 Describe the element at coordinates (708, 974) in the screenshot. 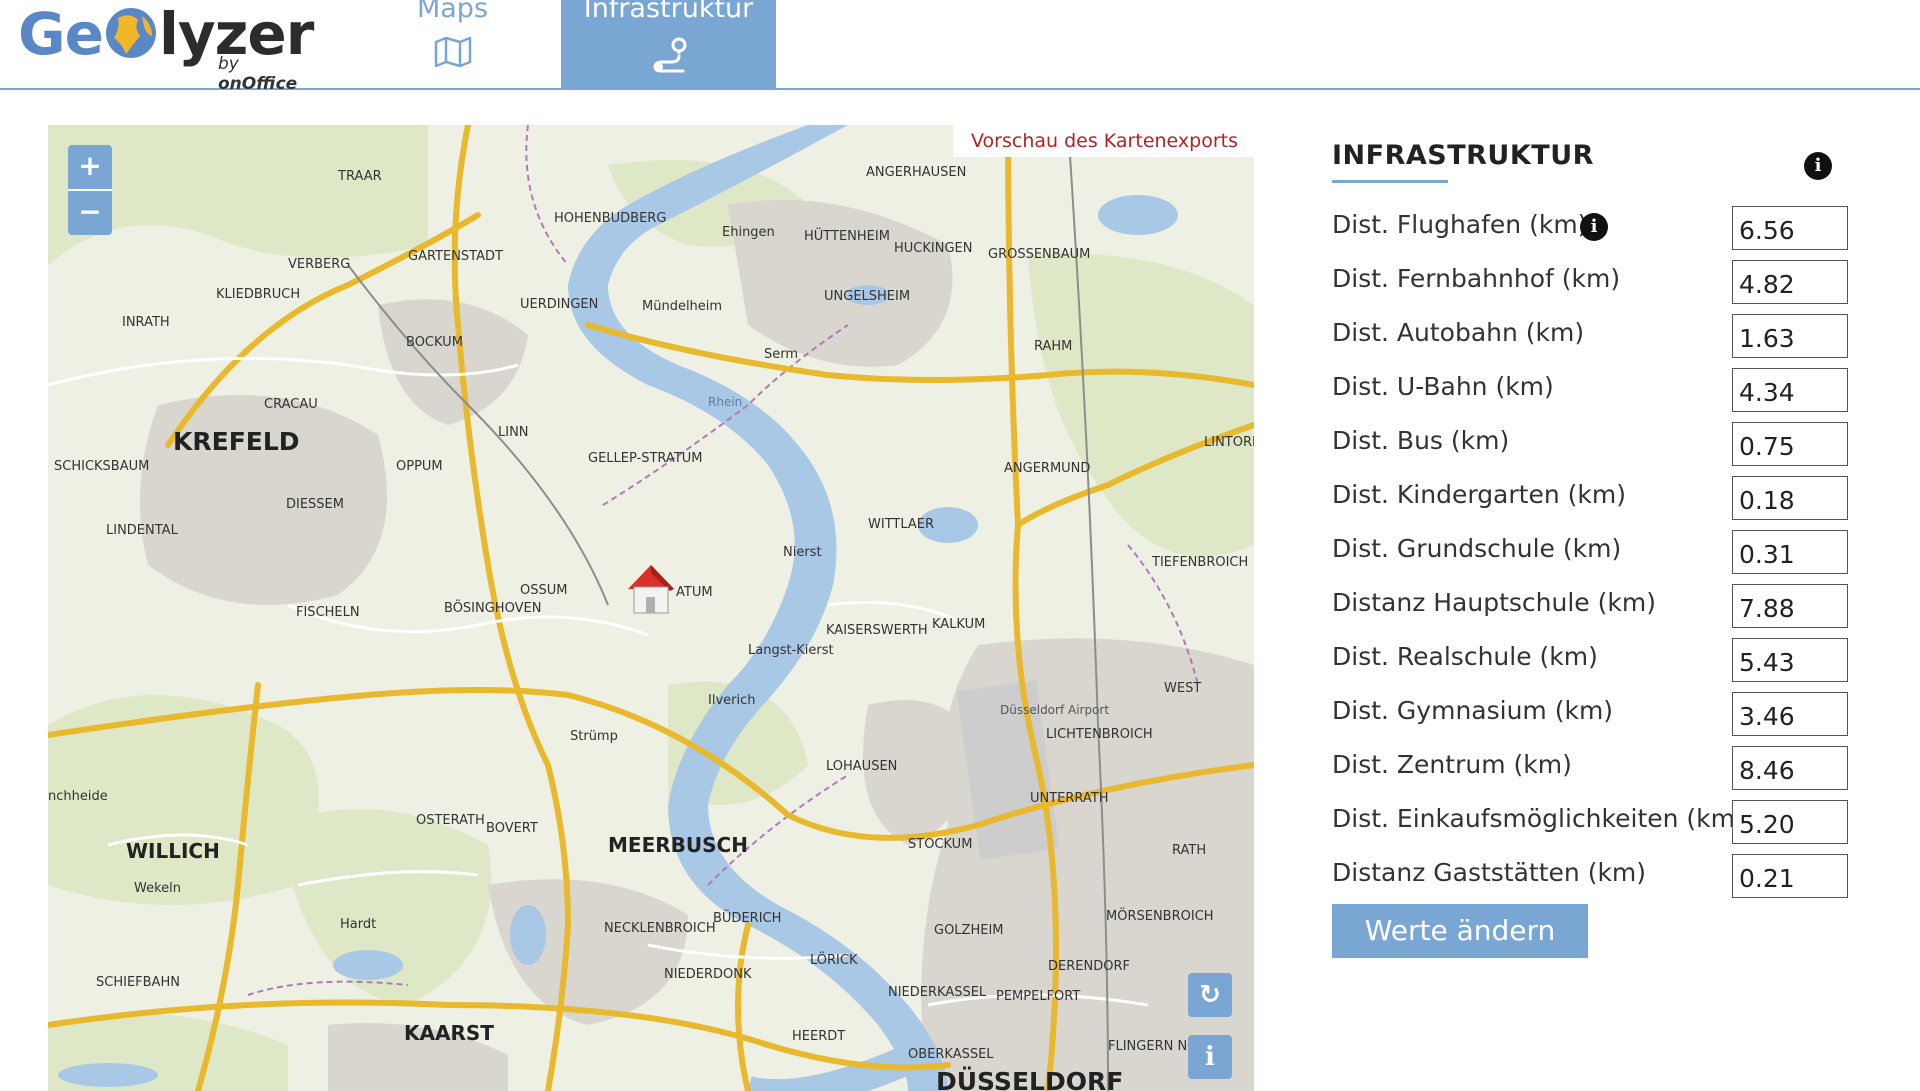

I see `place-niederdonk: NIEDERDONK` at that location.